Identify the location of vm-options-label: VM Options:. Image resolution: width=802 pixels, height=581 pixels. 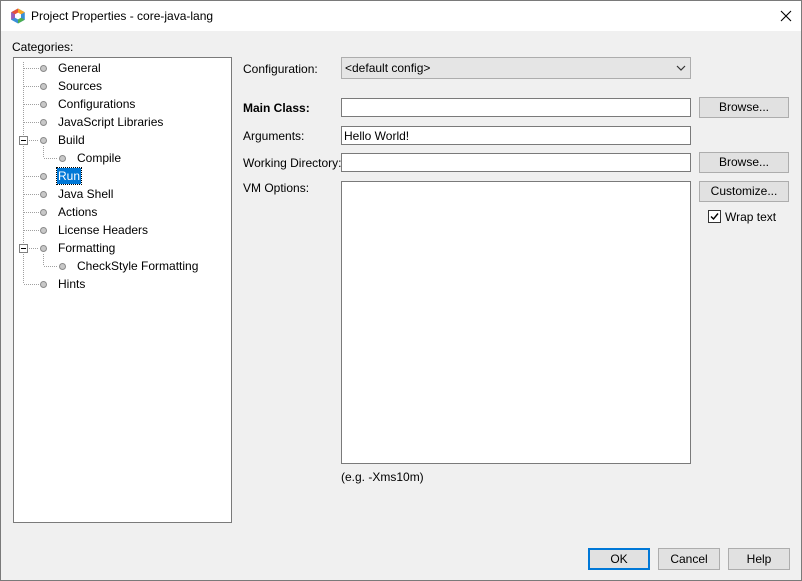
(276, 188).